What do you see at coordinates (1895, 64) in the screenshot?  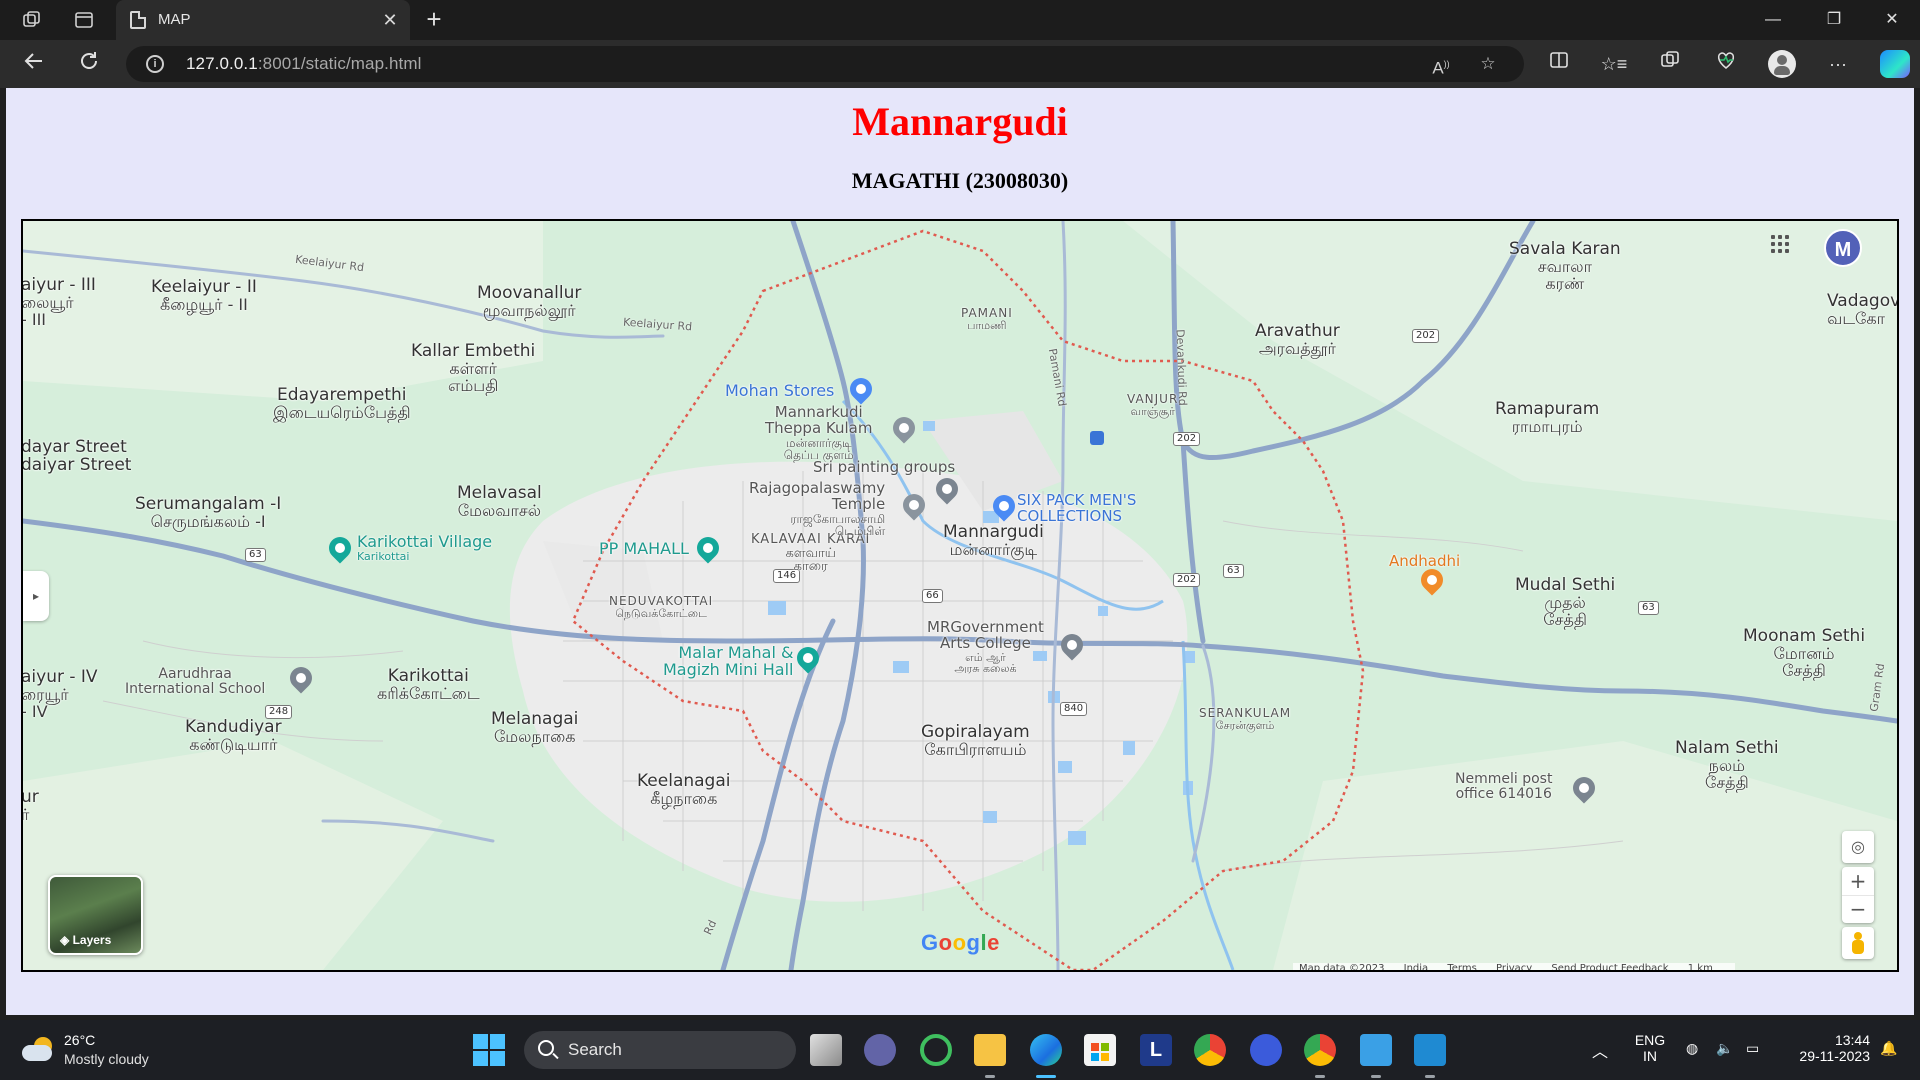 I see `copilot-icon` at bounding box center [1895, 64].